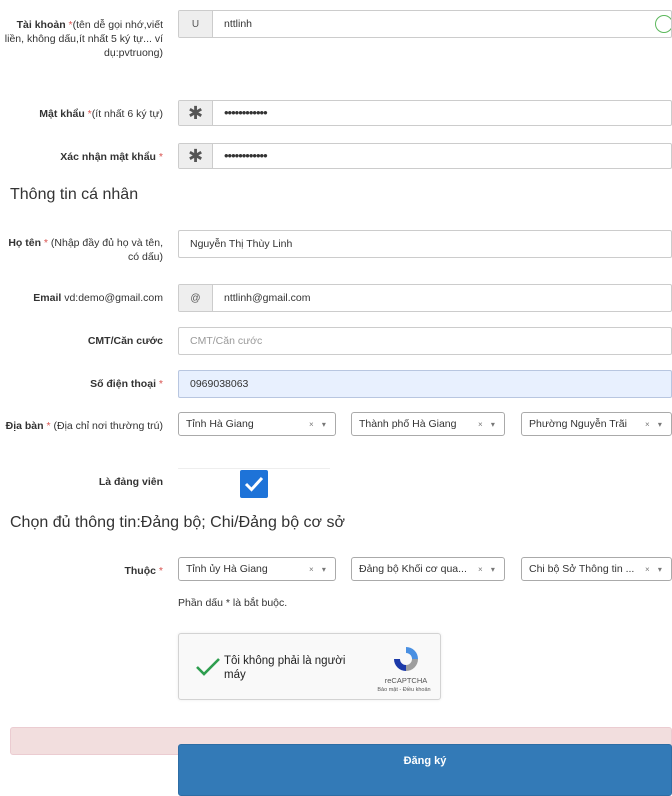 The width and height of the screenshot is (672, 796). I want to click on ward-select: Phường Nguyễn Trãi × ▾, so click(596, 424).